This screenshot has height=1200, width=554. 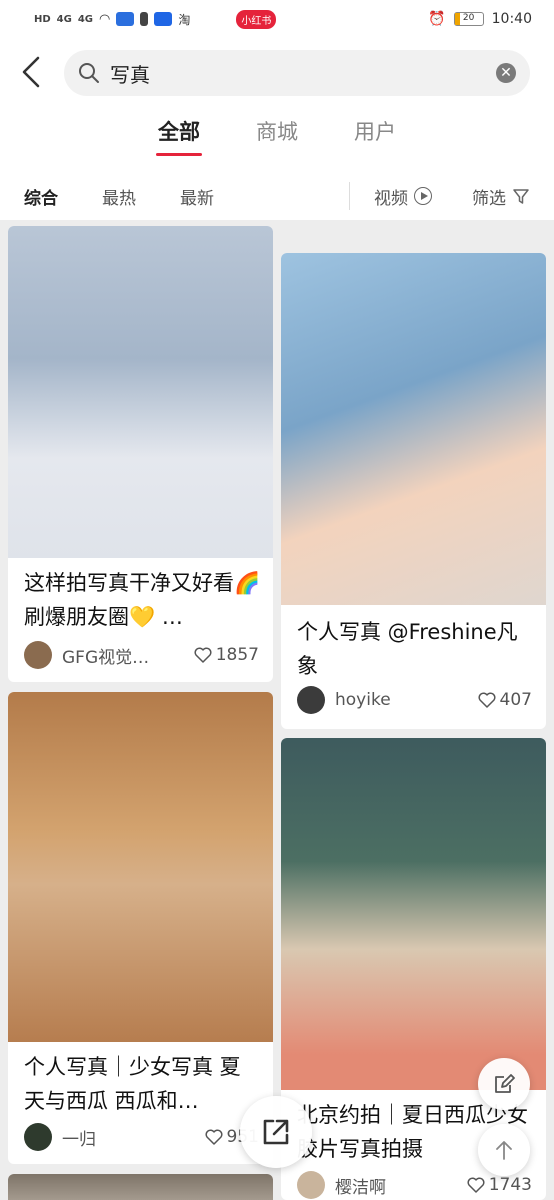 I want to click on edit-note-button, so click(x=504, y=1084).